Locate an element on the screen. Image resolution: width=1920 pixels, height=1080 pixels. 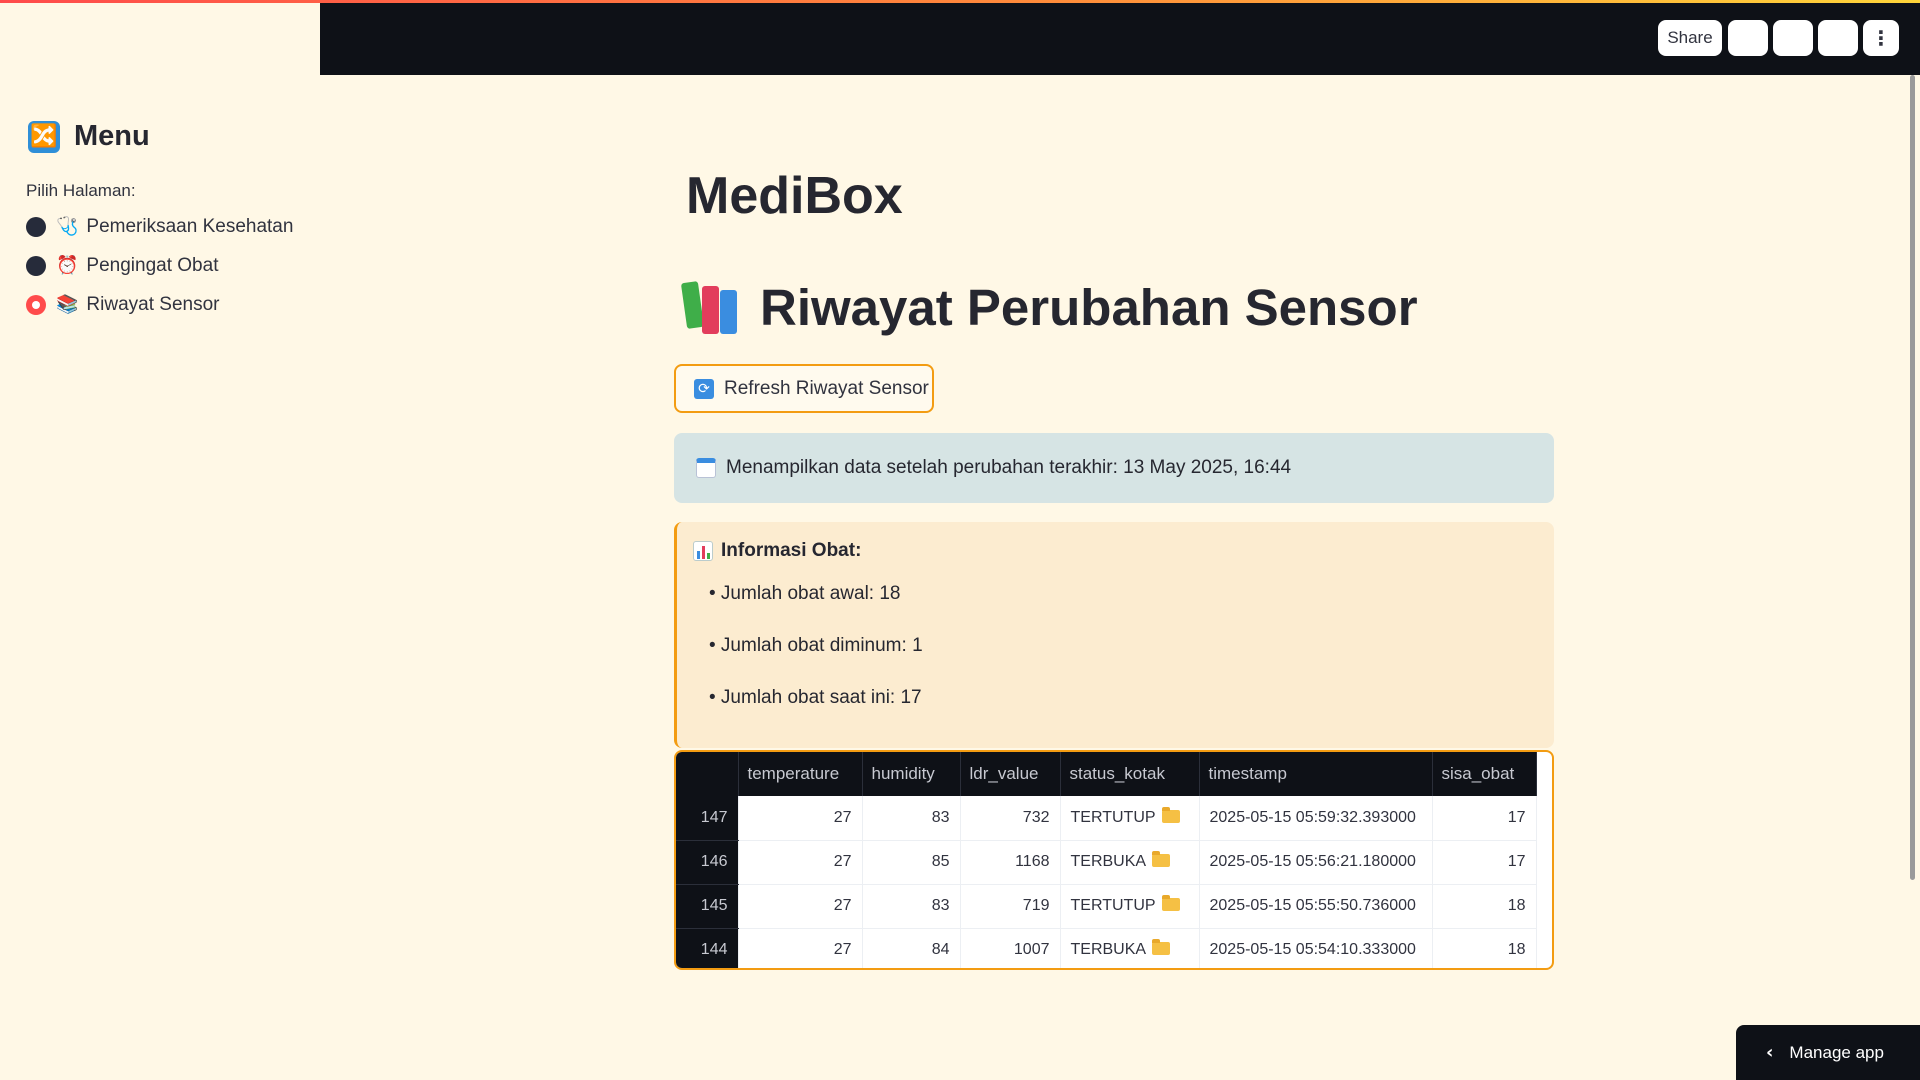
cell-humidity: 84 is located at coordinates (911, 948).